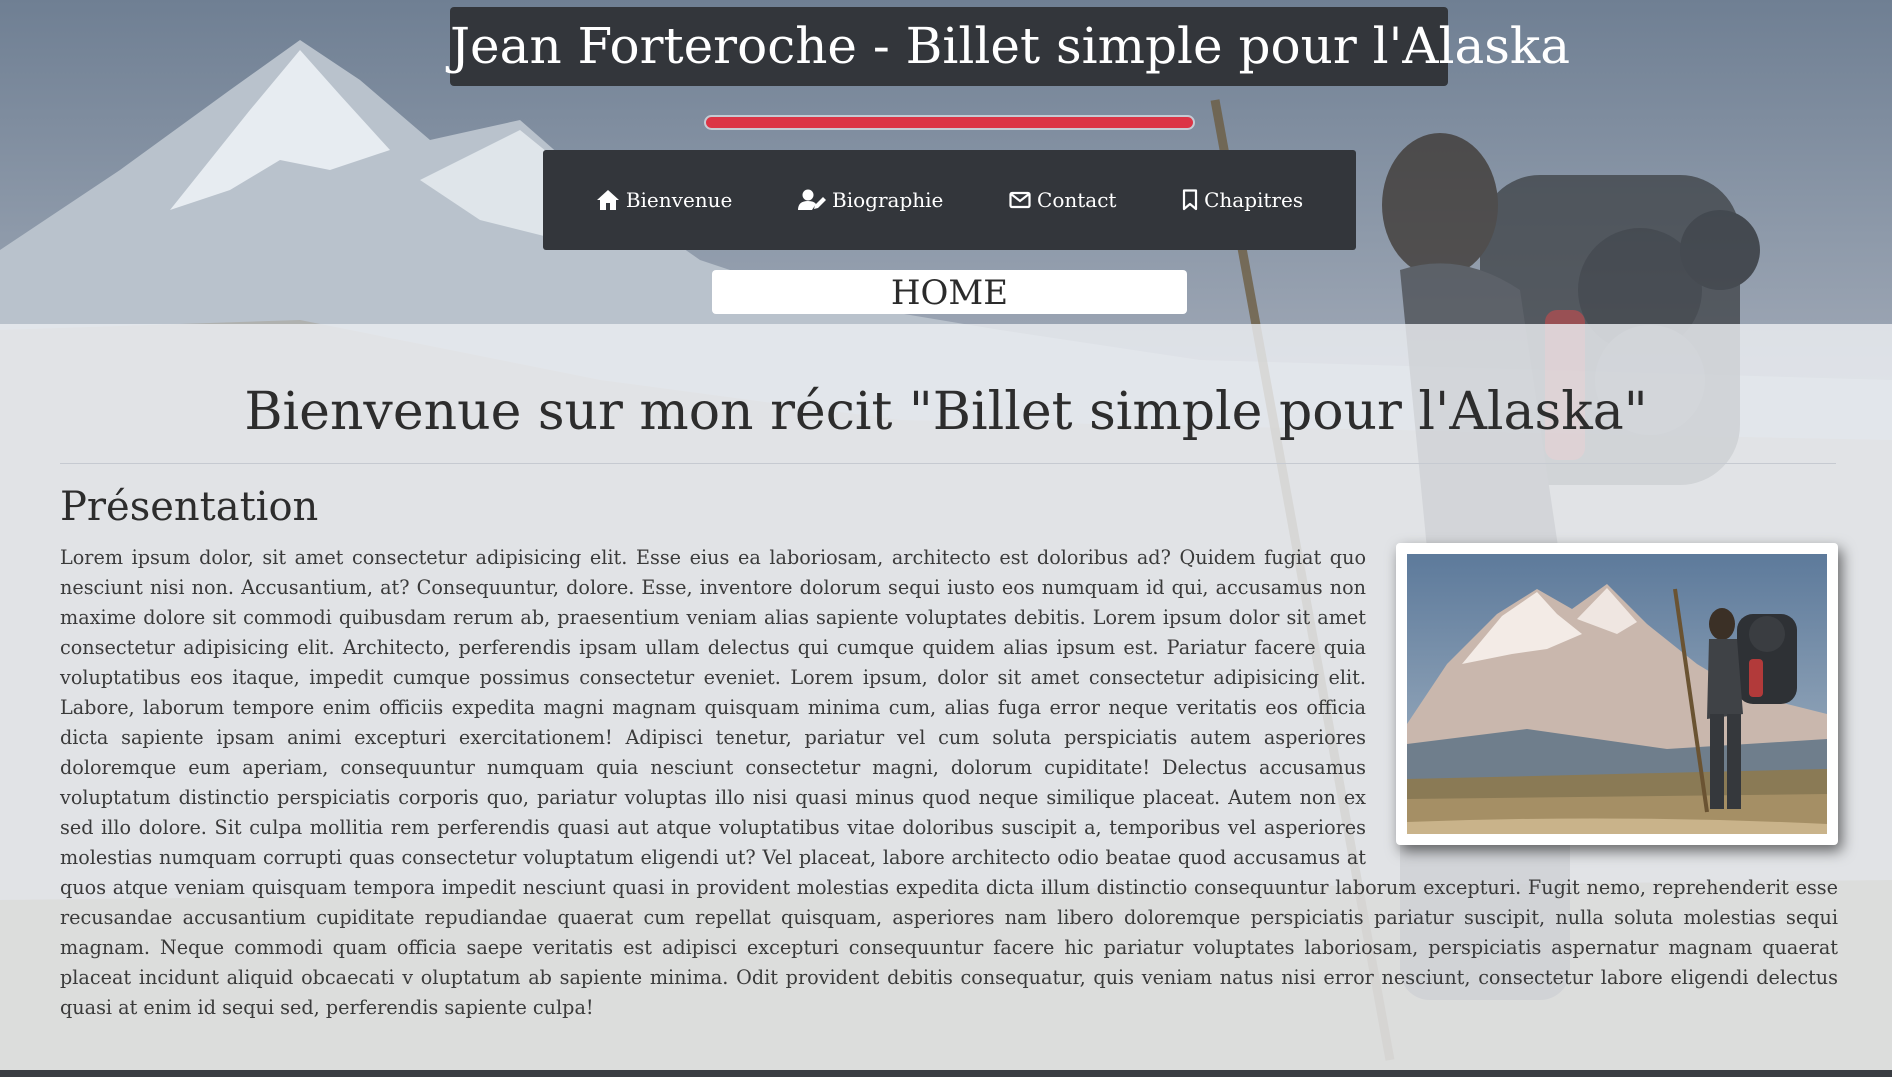 The image size is (1892, 1077). I want to click on footer-bar, so click(946, 1073).